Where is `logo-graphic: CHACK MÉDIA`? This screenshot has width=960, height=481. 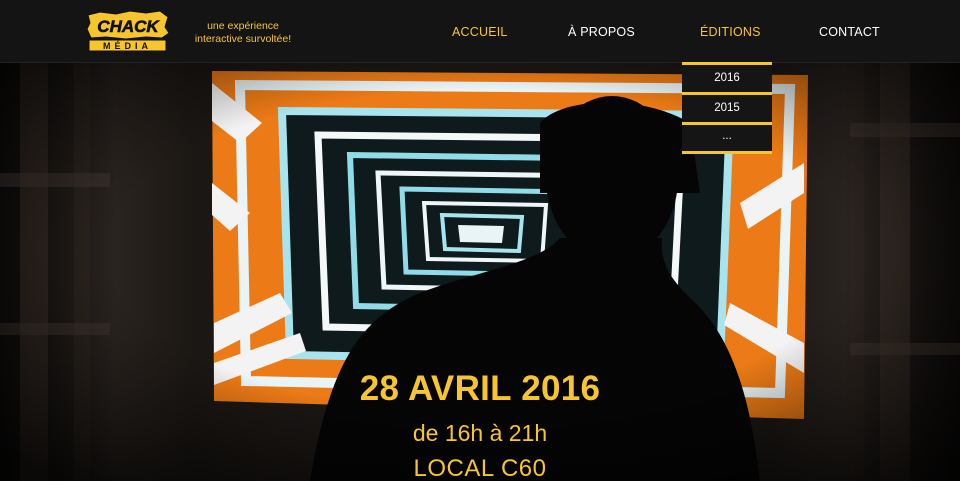 logo-graphic: CHACK MÉDIA is located at coordinates (128, 31).